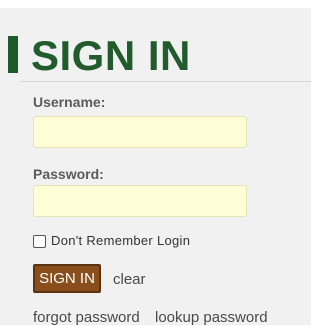  What do you see at coordinates (140, 201) in the screenshot?
I see `password-input` at bounding box center [140, 201].